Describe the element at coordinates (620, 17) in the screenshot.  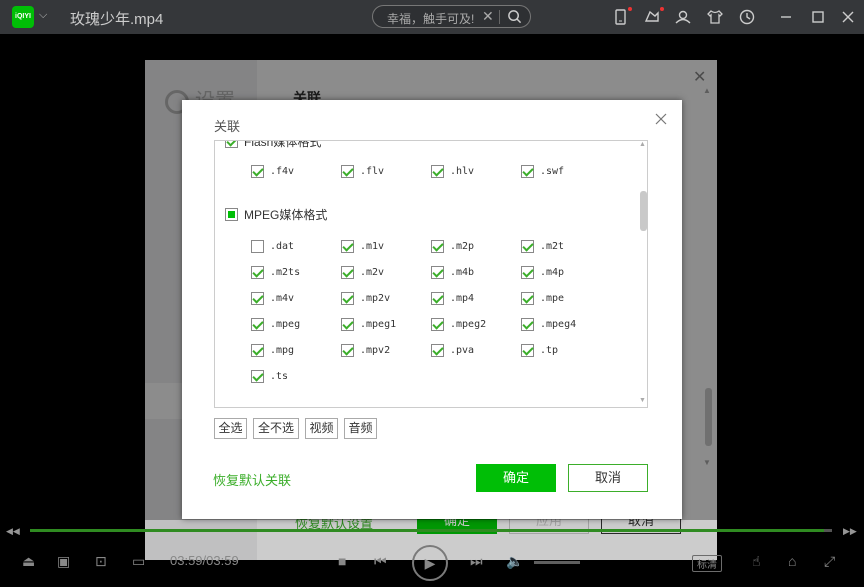
I see `phone-icon` at that location.